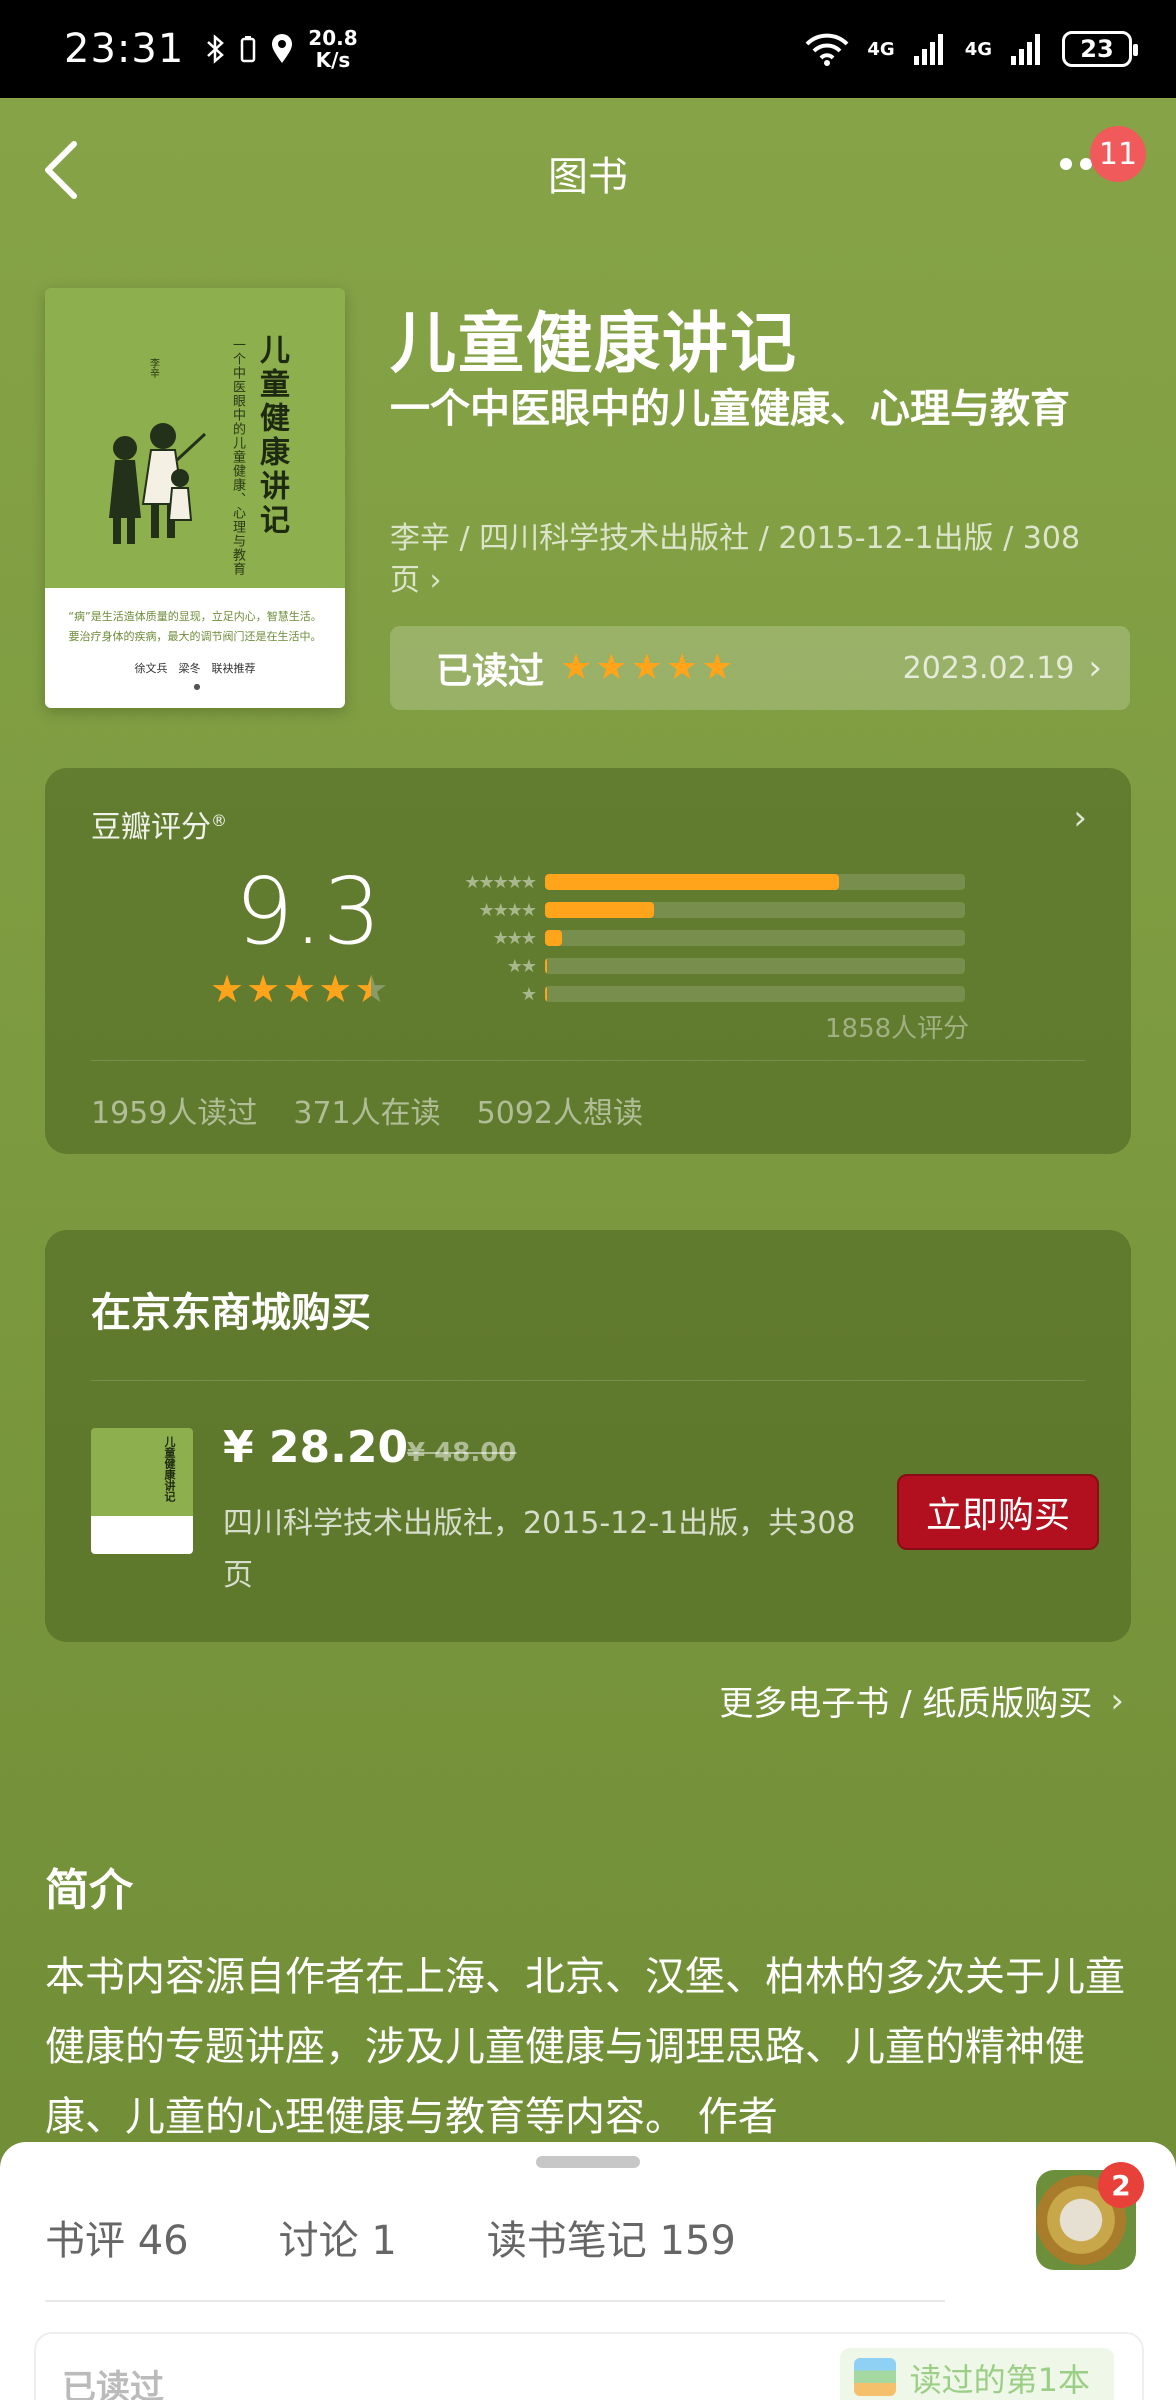 The width and height of the screenshot is (1176, 2400). I want to click on page-title: 图书, so click(588, 177).